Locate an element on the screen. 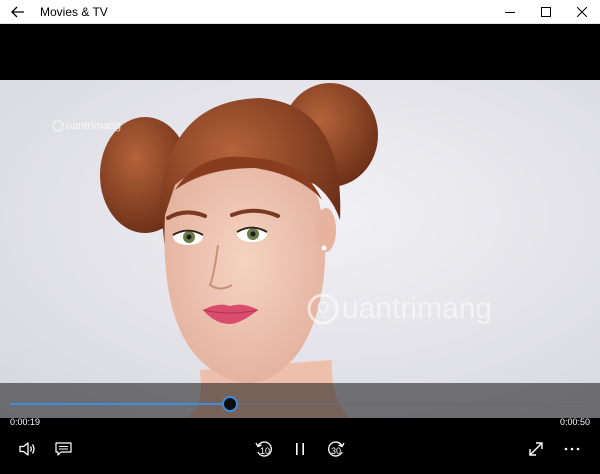 This screenshot has width=600, height=474. captions-icon is located at coordinates (63, 449).